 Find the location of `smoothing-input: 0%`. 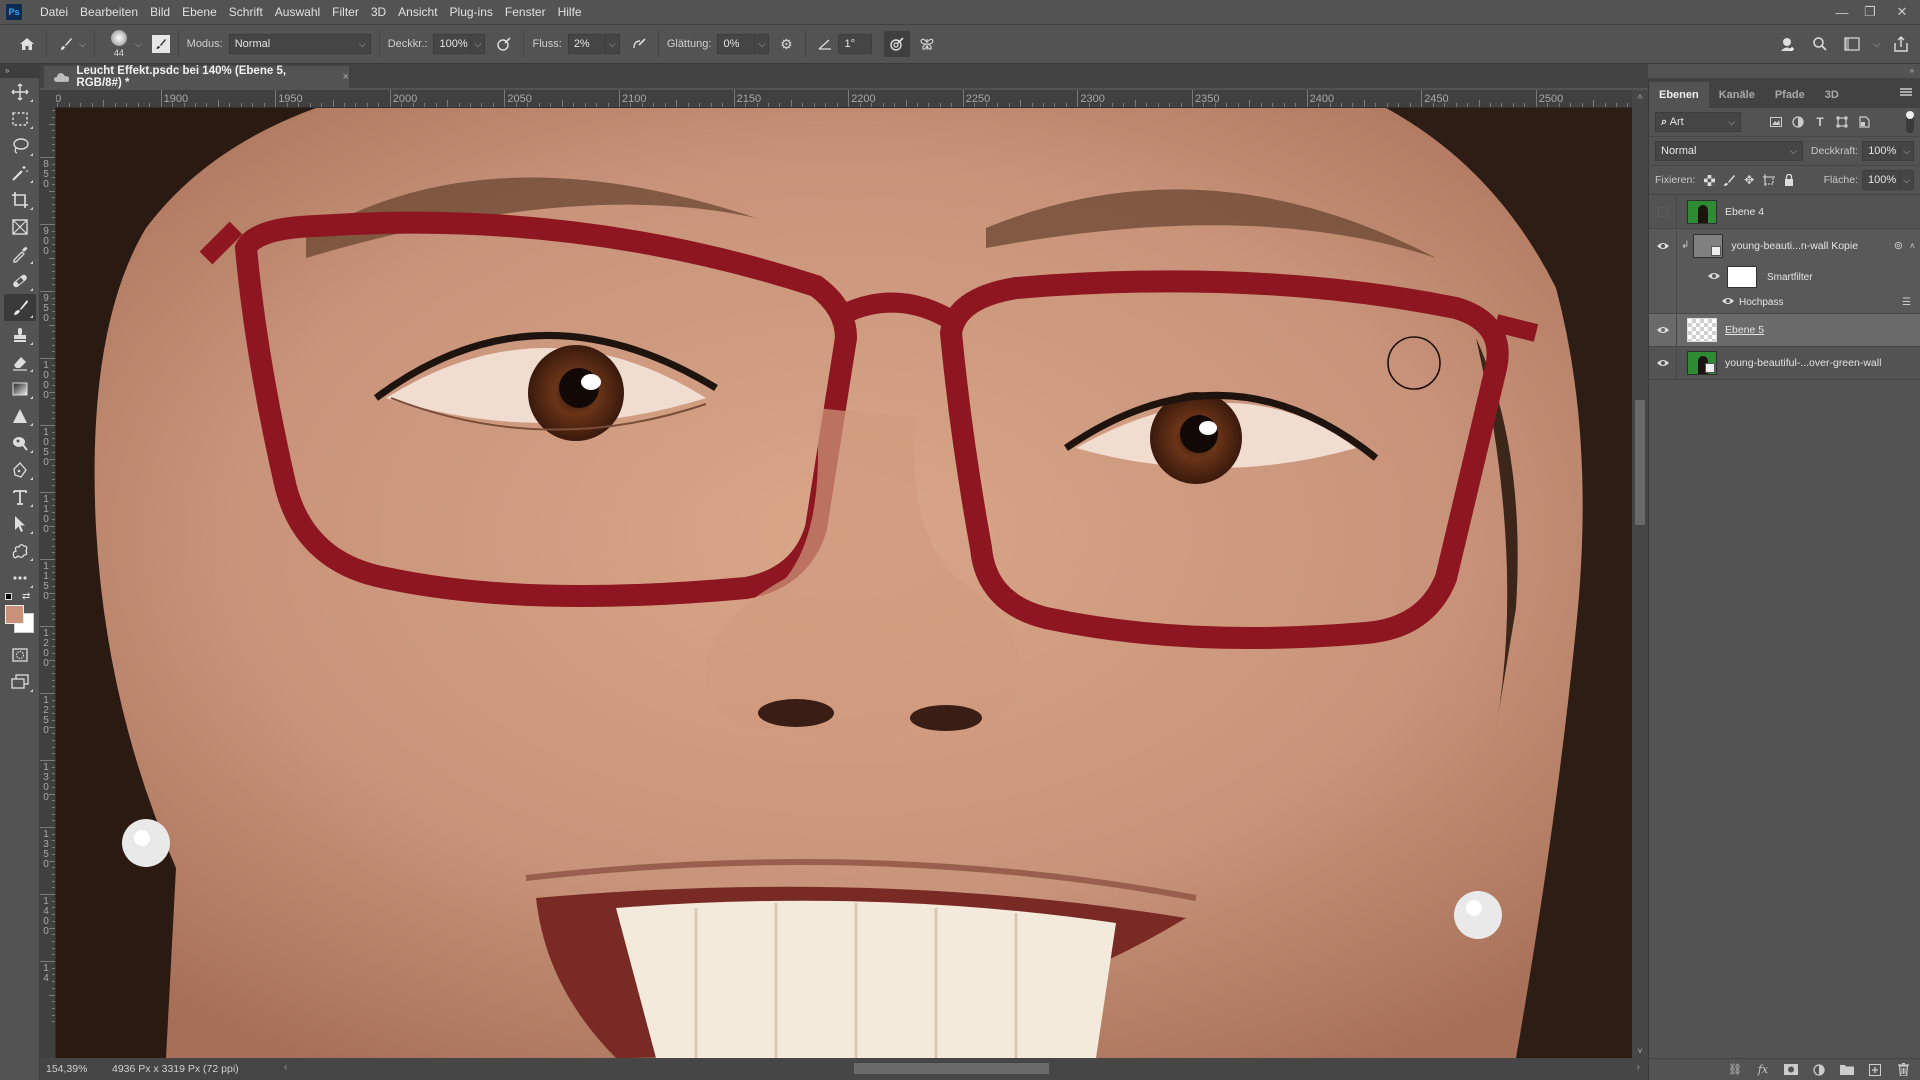

smoothing-input: 0% is located at coordinates (736, 44).